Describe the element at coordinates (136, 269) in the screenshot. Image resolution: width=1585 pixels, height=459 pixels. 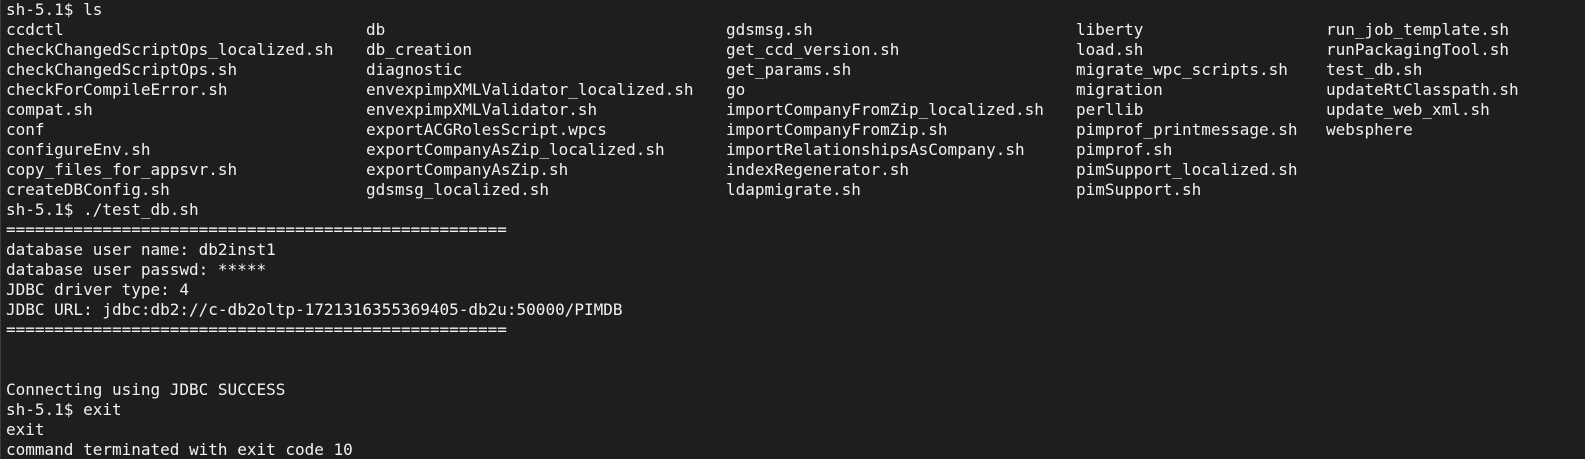
I see `db-passwd-line: database user passwd: *****` at that location.